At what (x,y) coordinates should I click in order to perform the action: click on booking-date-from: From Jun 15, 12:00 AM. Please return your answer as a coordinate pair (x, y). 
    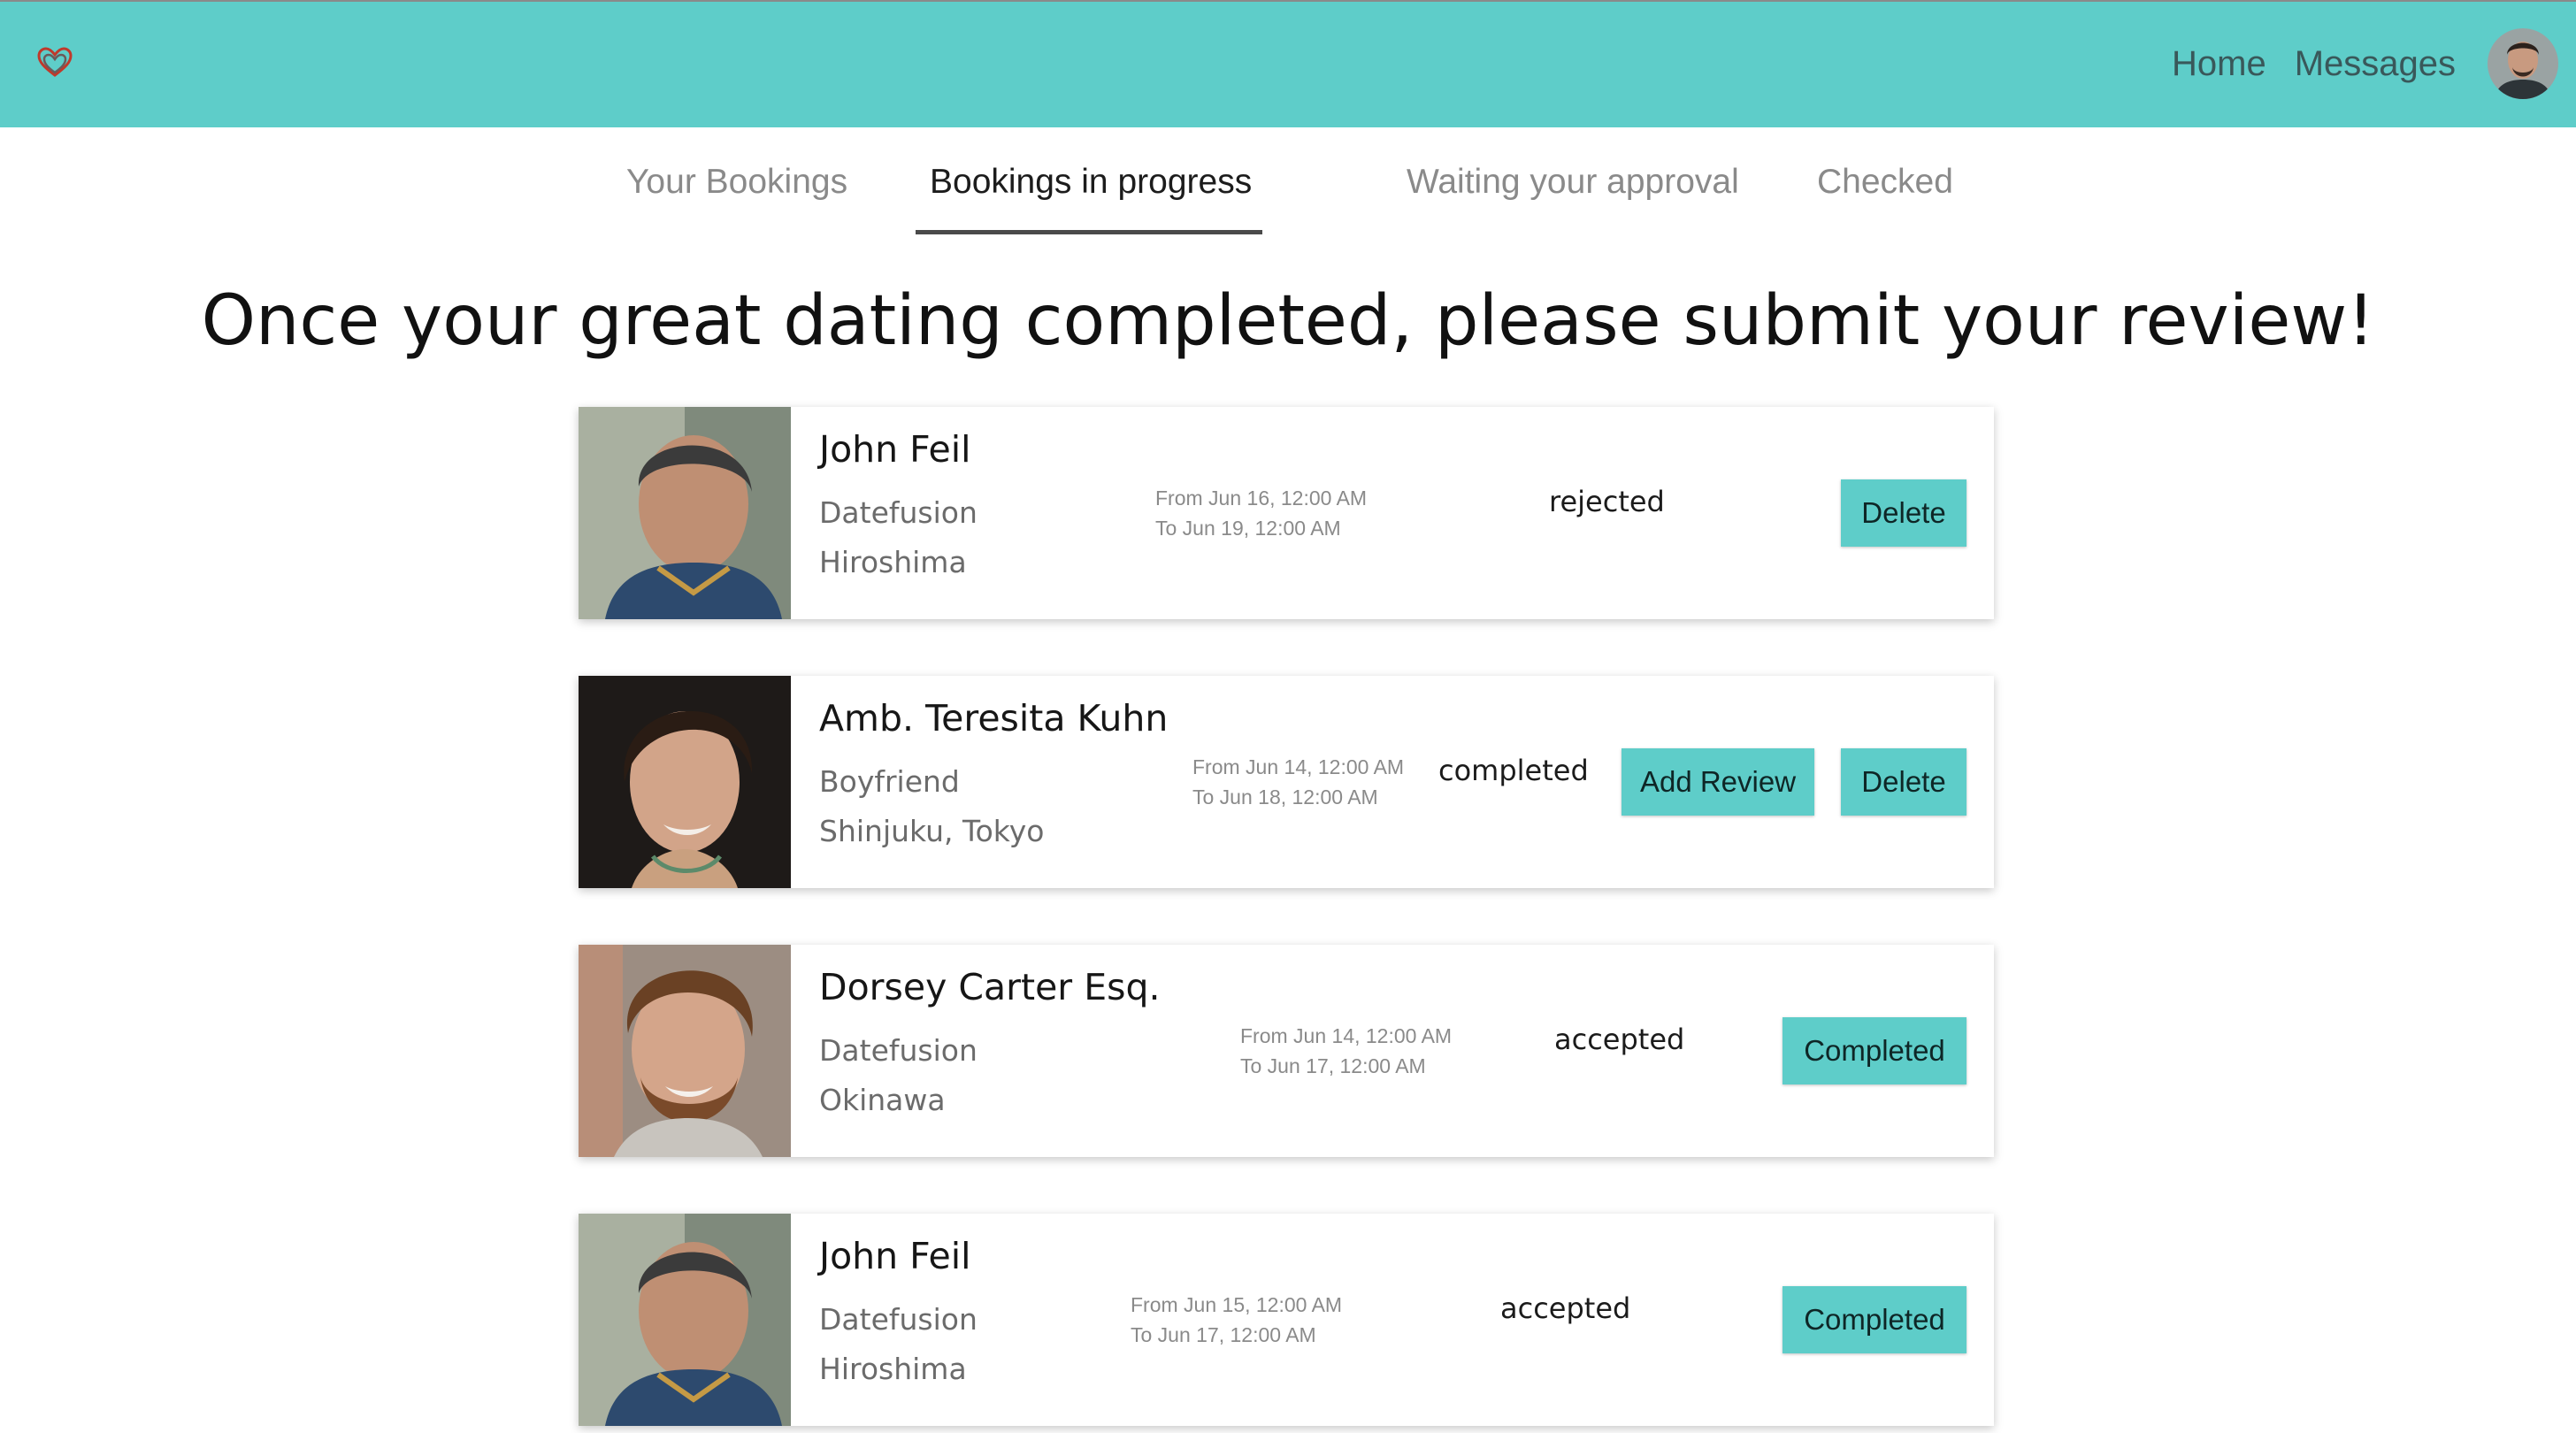
    Looking at the image, I should click on (1237, 1304).